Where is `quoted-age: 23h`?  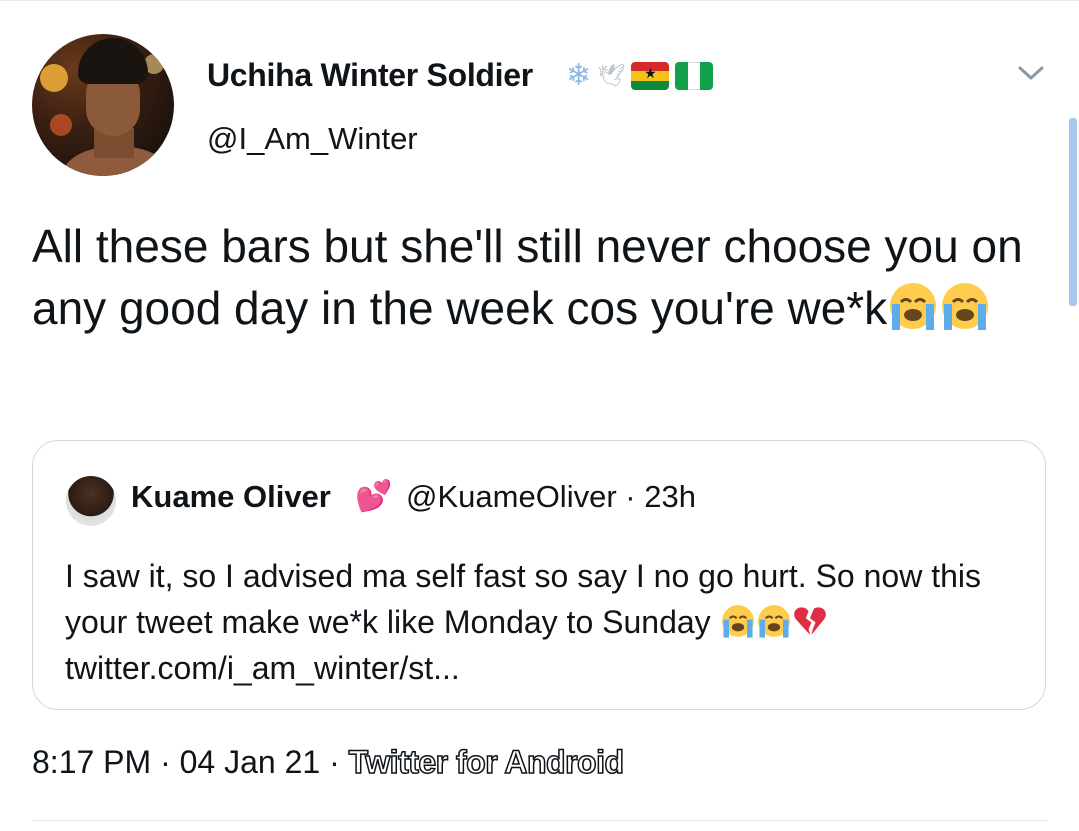 quoted-age: 23h is located at coordinates (670, 496).